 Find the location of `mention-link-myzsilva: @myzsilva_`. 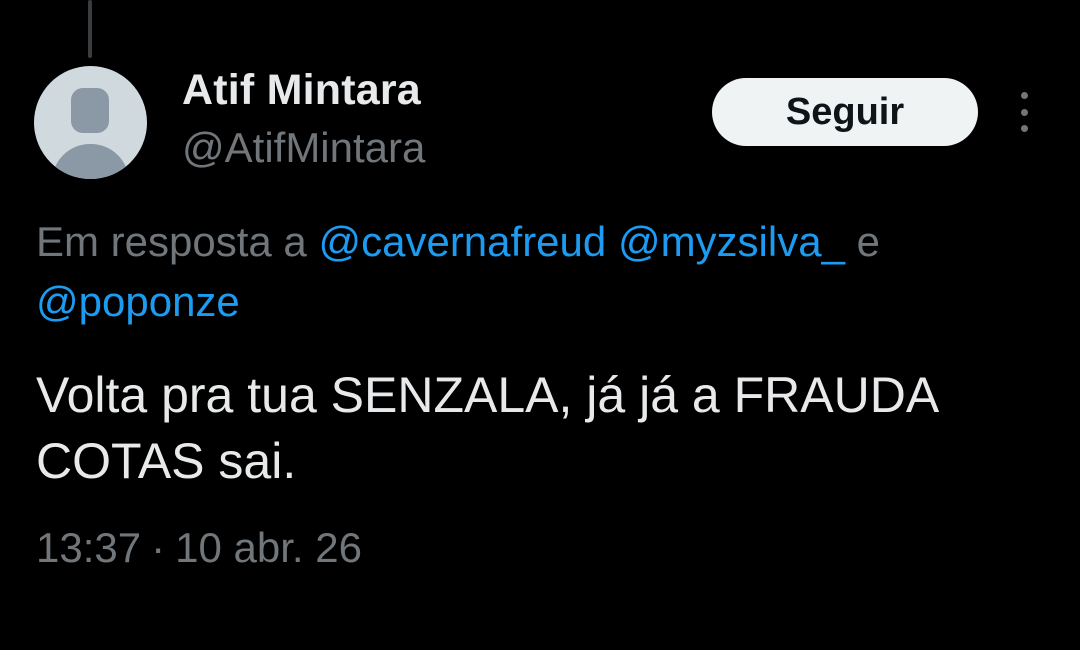

mention-link-myzsilva: @myzsilva_ is located at coordinates (731, 241).